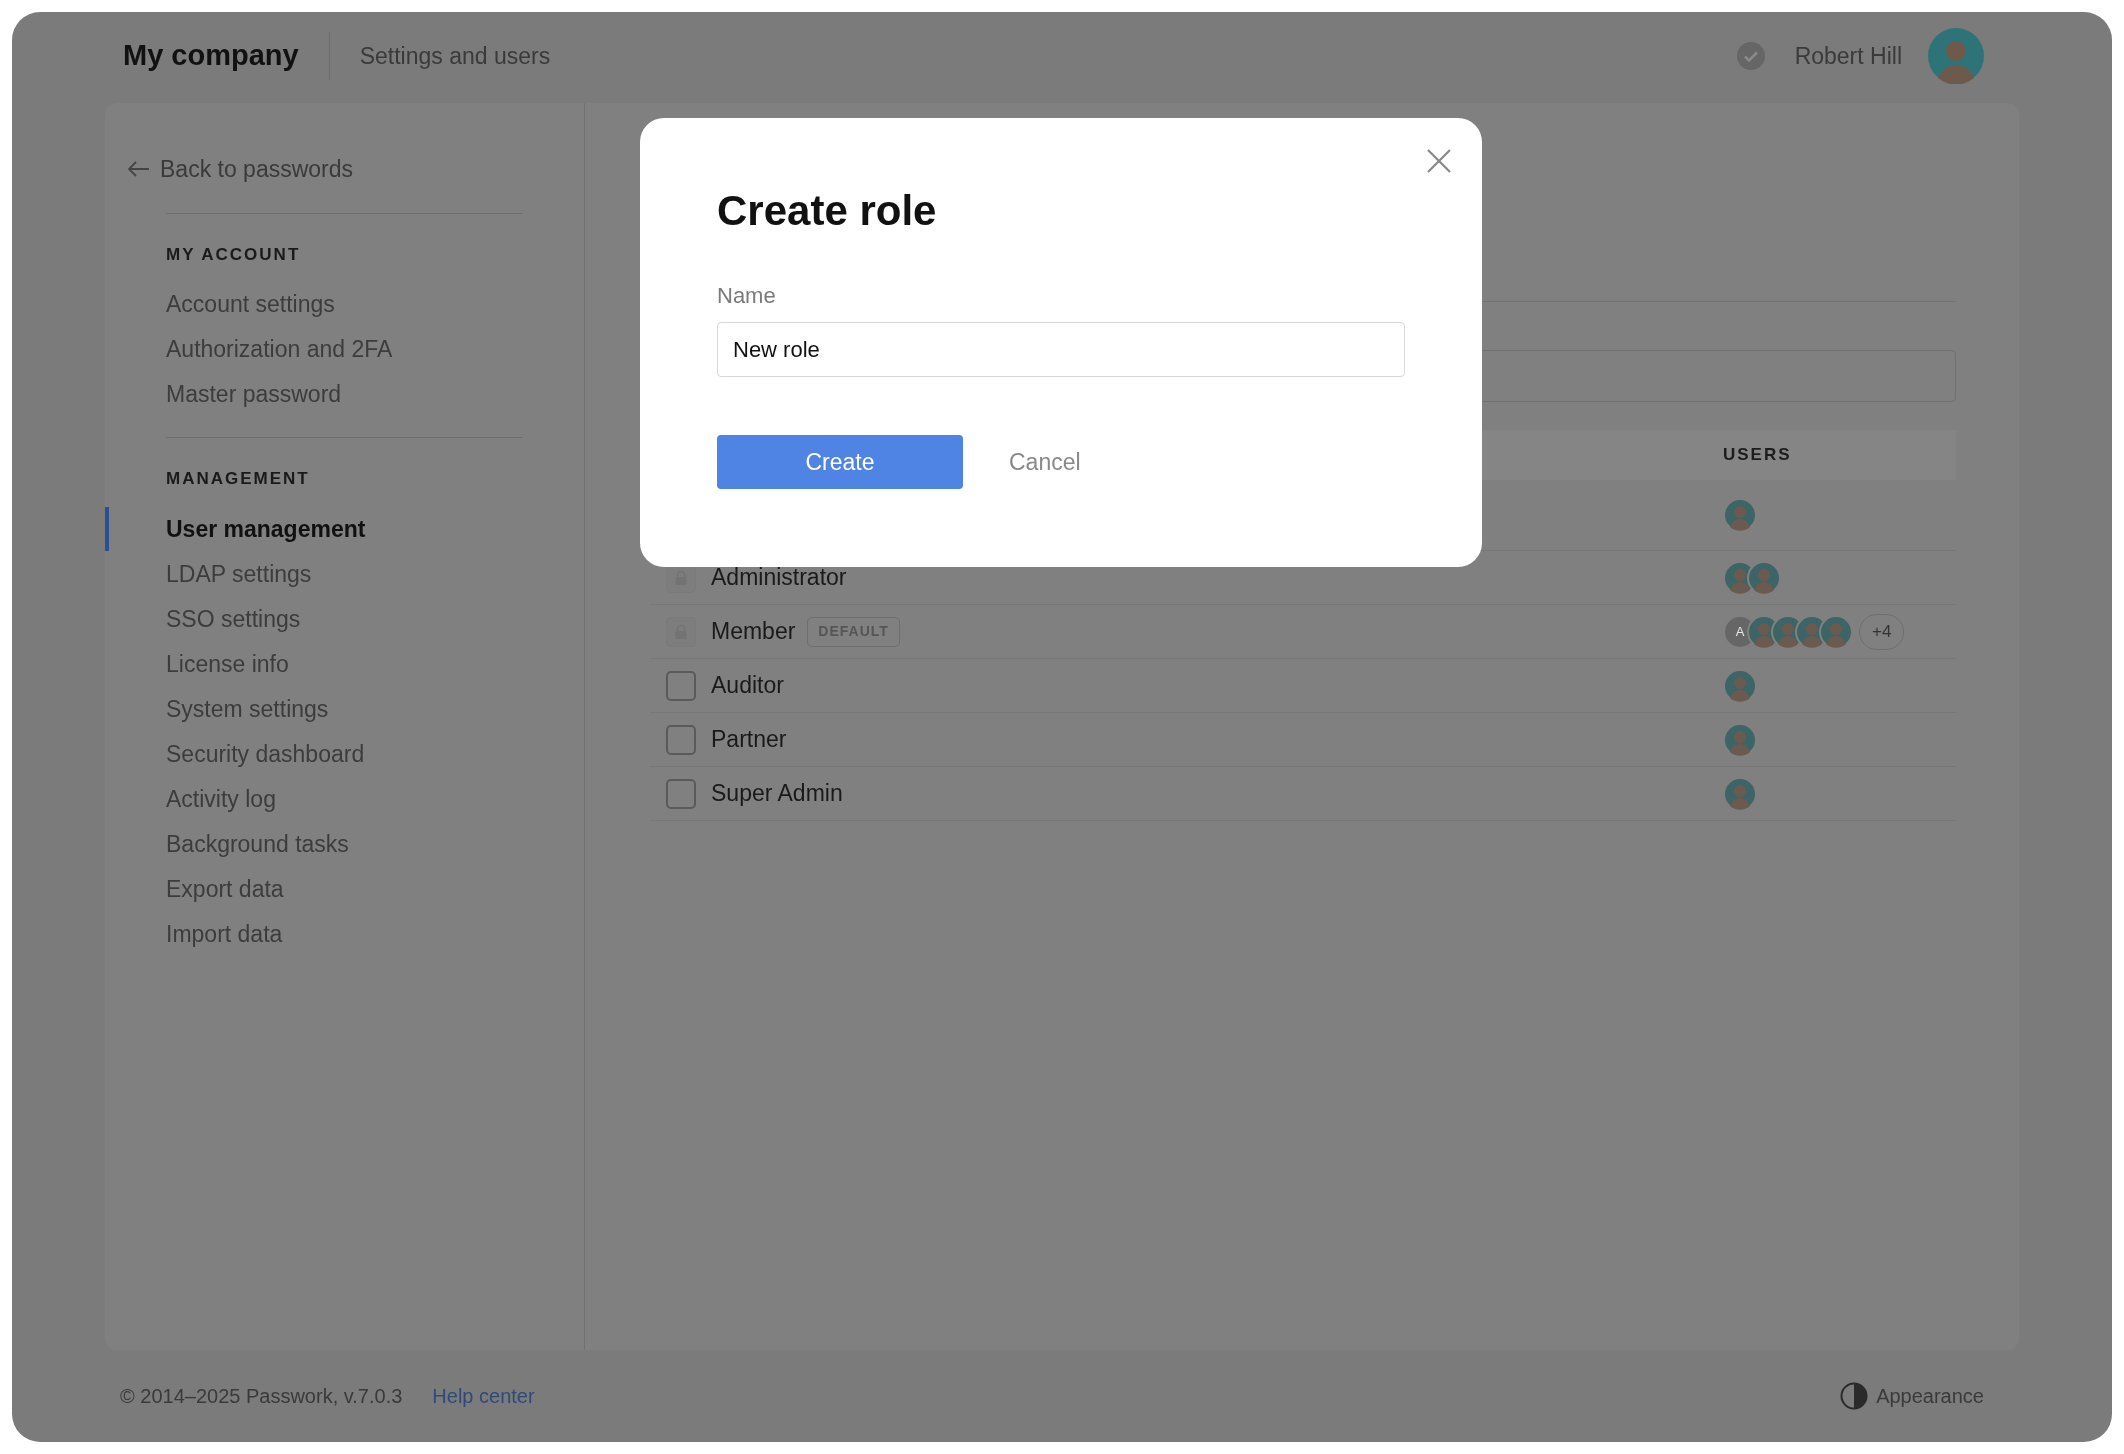 This screenshot has height=1454, width=2124. I want to click on sidebar-item: LDAP settings, so click(239, 574).